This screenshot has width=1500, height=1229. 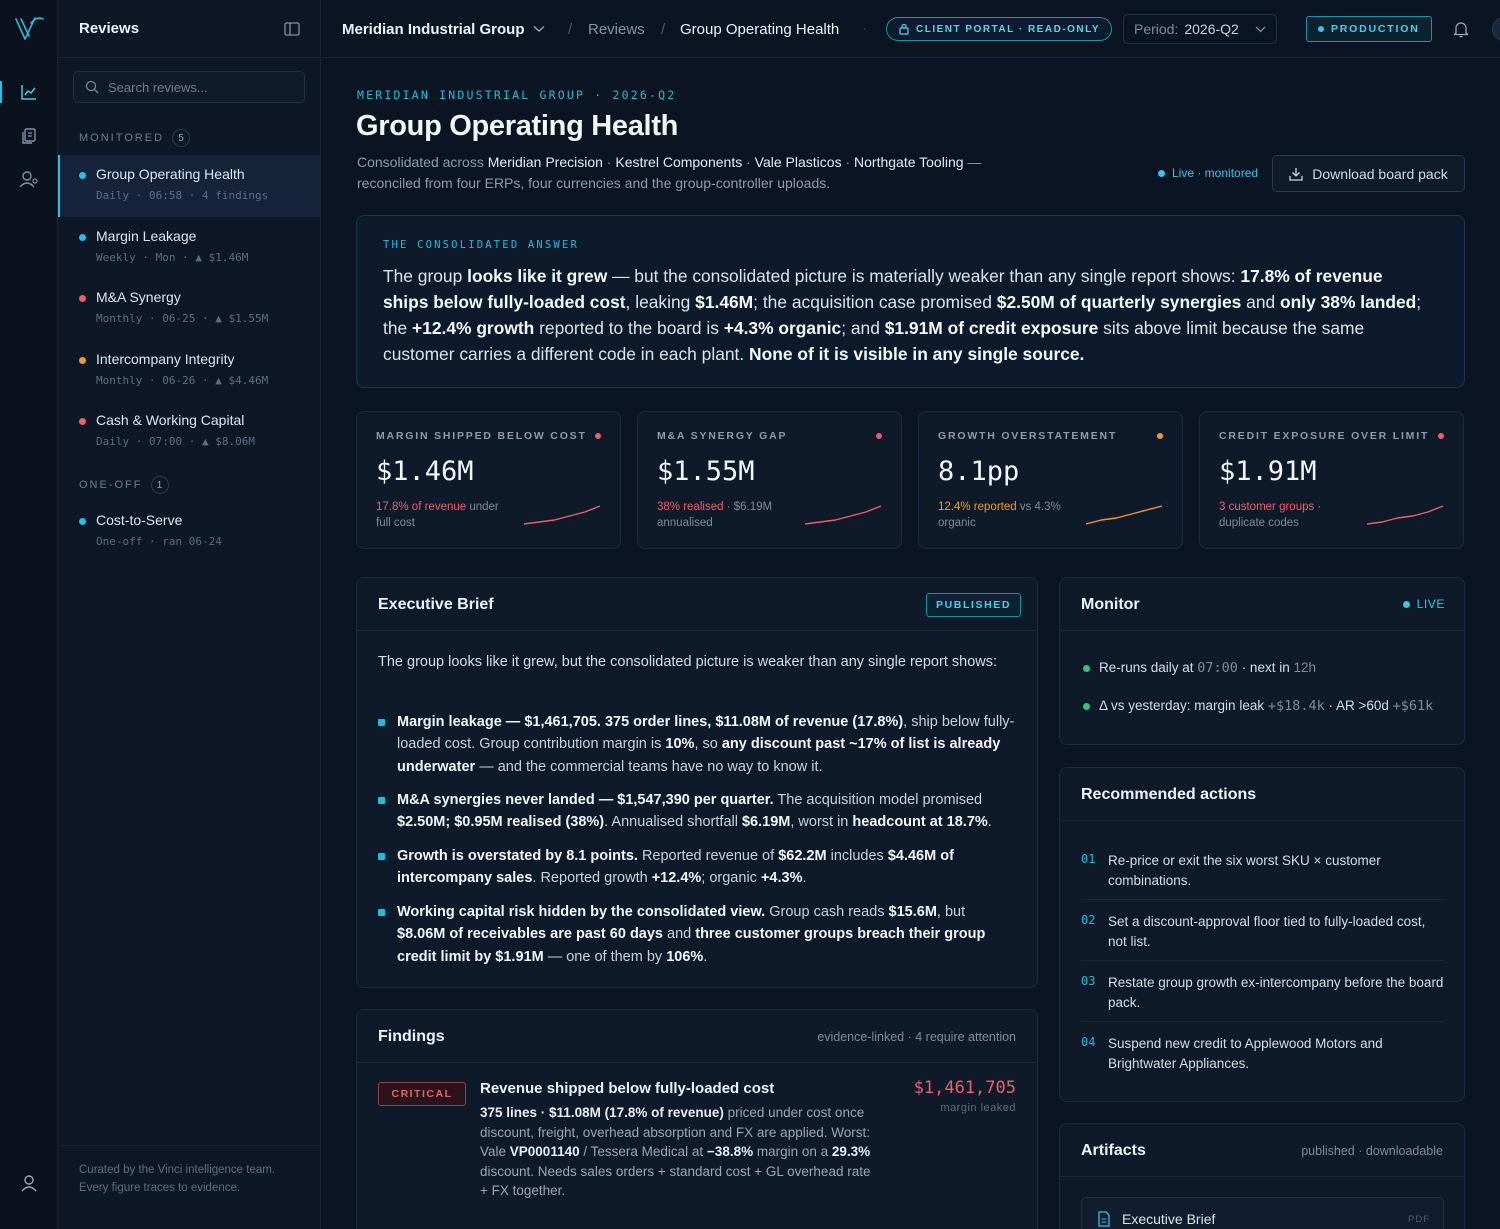 I want to click on live-status: Live · monitored, so click(x=1208, y=173).